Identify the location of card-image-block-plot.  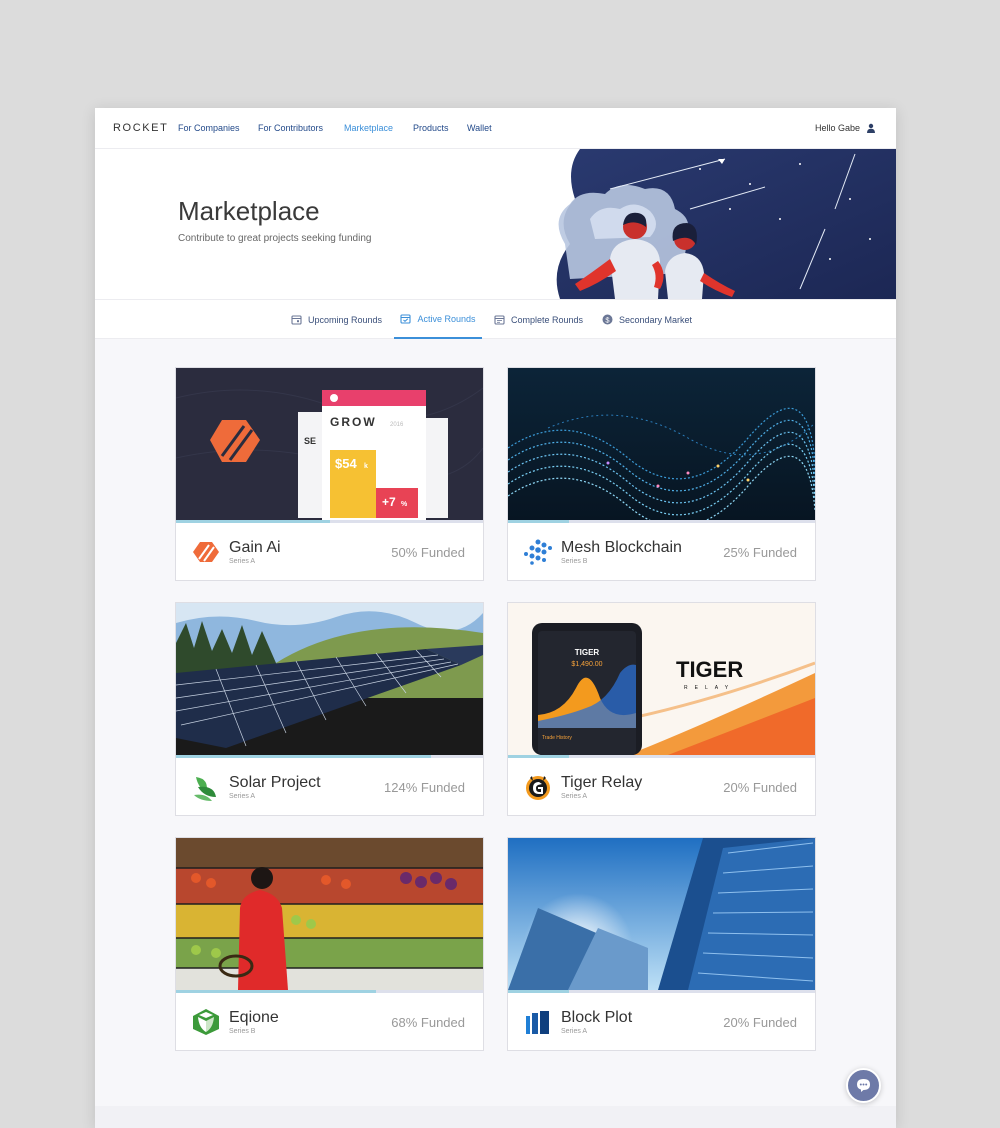
(661, 914).